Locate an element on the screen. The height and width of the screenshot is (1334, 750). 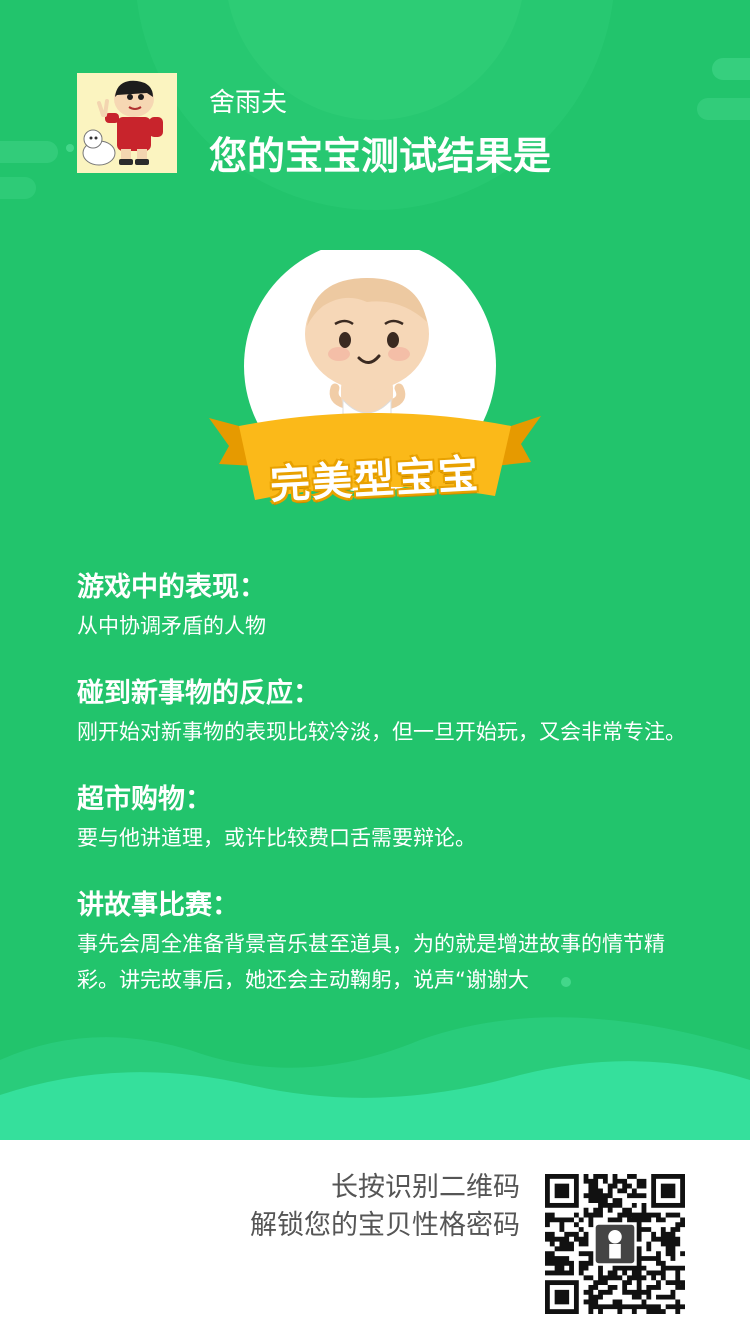
share-footer: 长按识别二维码 解锁您的宝贝性格密码 is located at coordinates (375, 1237).